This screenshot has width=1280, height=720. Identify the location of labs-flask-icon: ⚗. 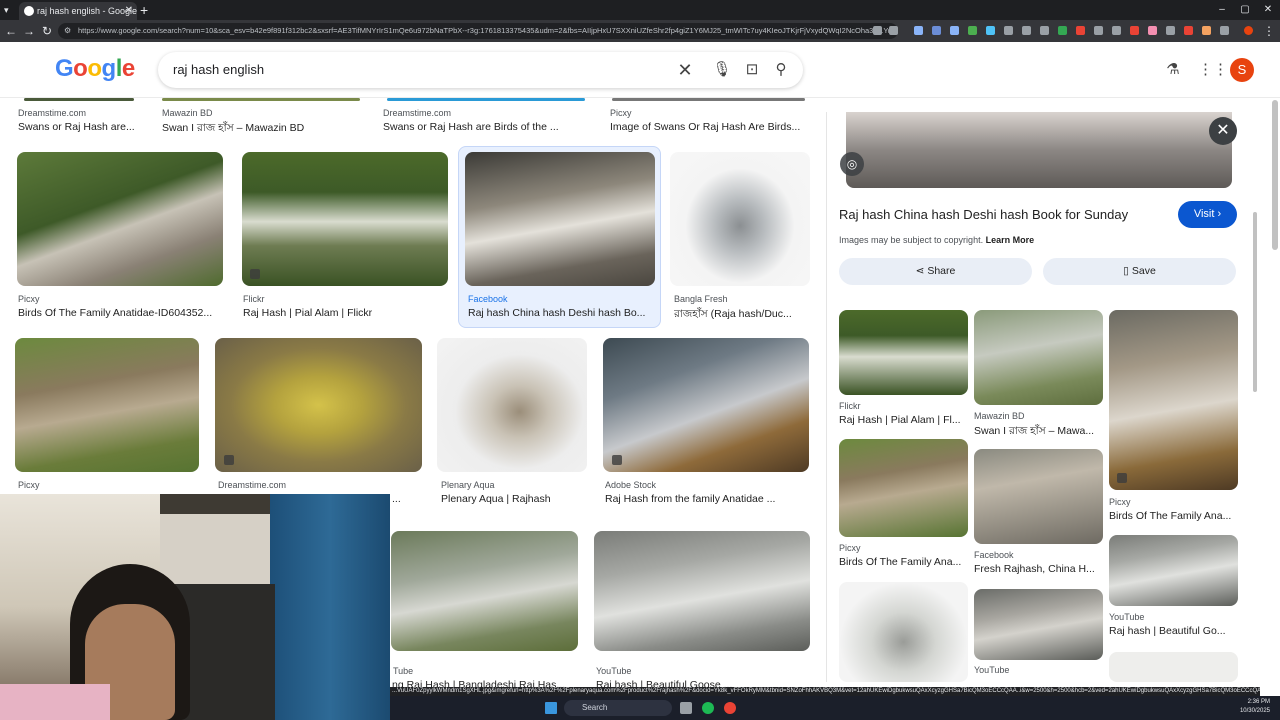
(1173, 70).